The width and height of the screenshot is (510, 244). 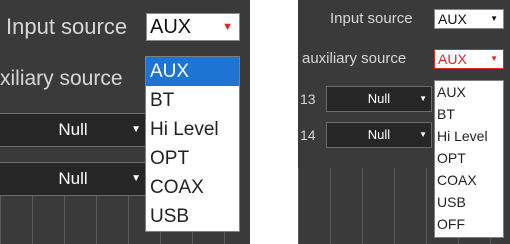 I want to click on left-input-source-select: AUX ▼, so click(x=193, y=27).